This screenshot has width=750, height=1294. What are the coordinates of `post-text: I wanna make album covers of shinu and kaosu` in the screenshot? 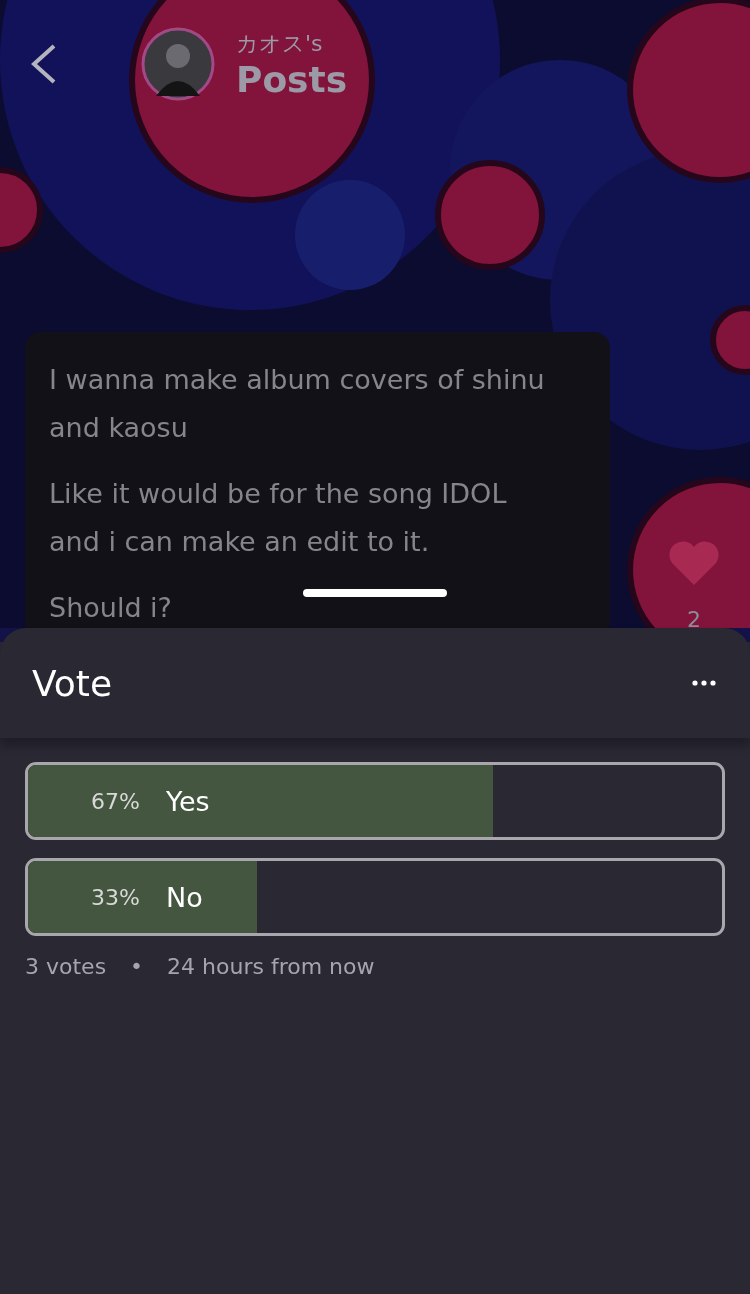 It's located at (297, 404).